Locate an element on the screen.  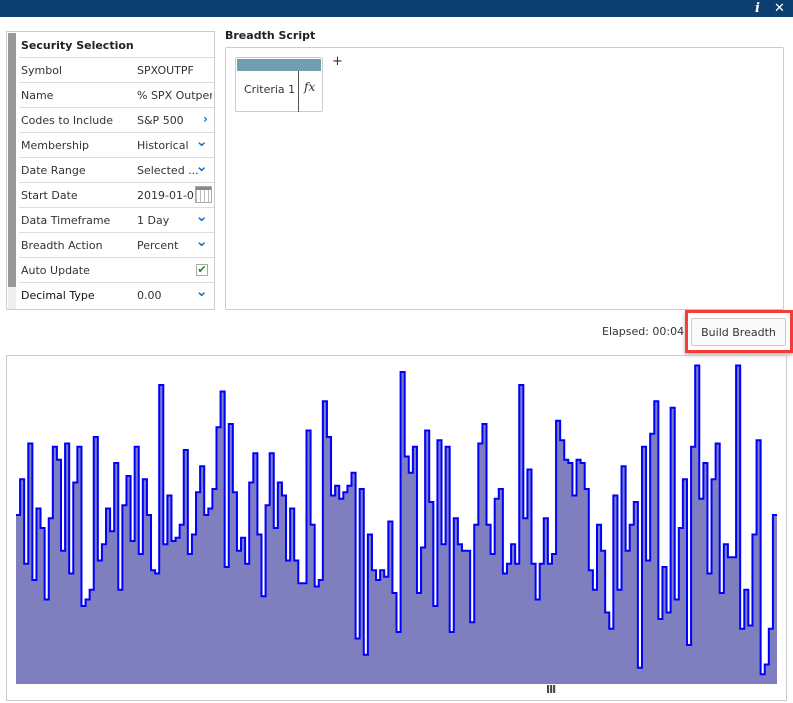
criteria-label: Criteria 1 is located at coordinates (270, 89).